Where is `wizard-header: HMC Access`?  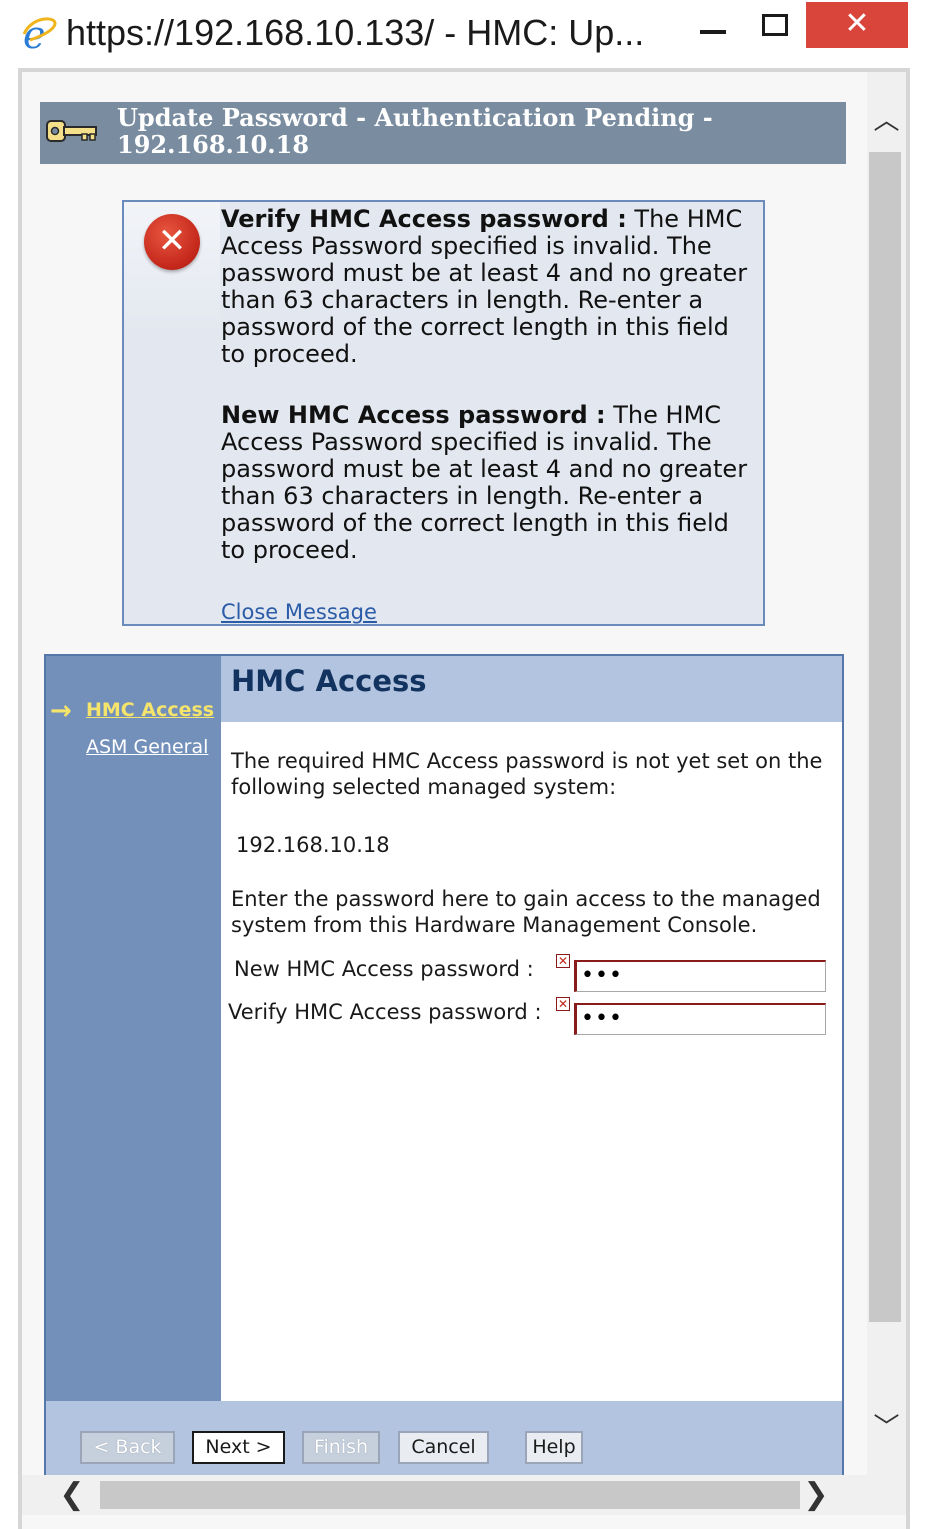 wizard-header: HMC Access is located at coordinates (531, 689).